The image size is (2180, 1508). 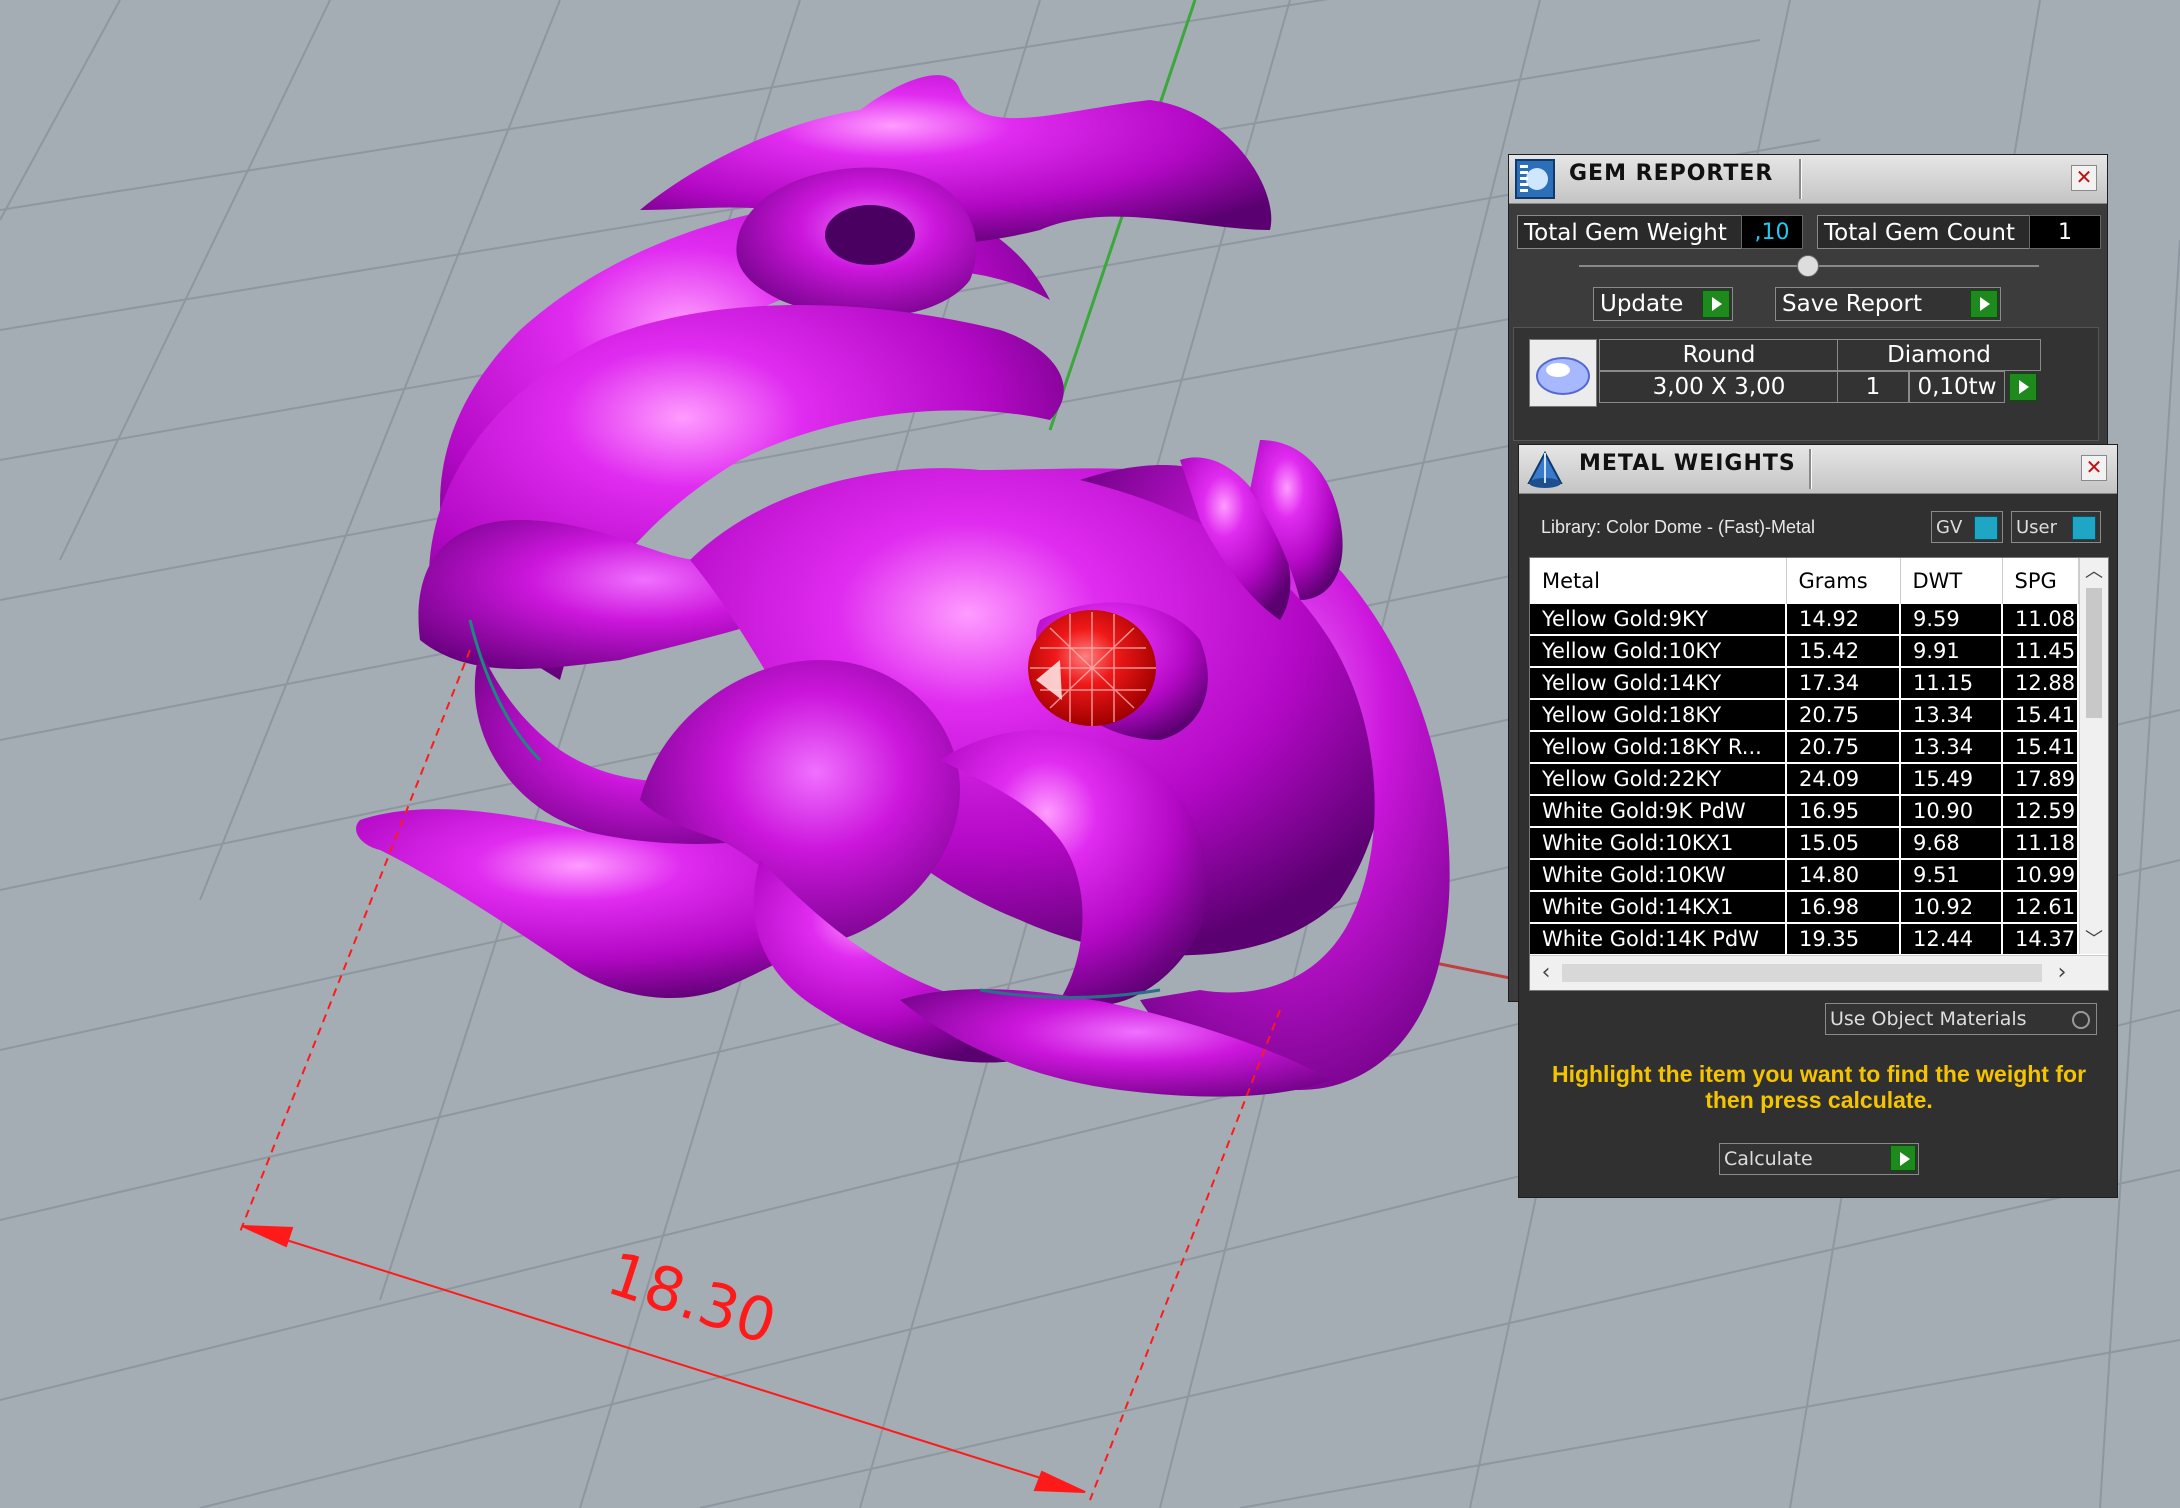 I want to click on calculate-button: Calculate, so click(x=1819, y=1159).